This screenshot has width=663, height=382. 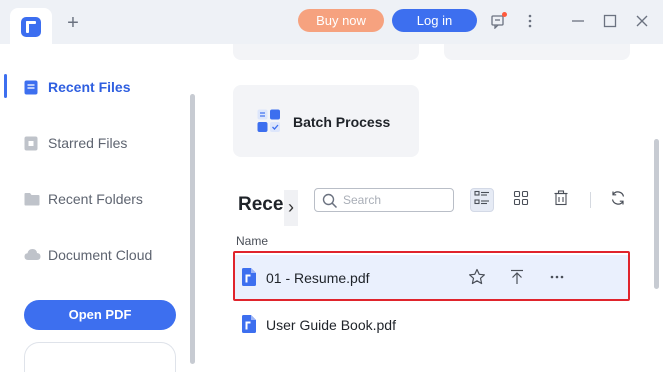 I want to click on sidebar-item-document-cloud: Document Cloud, so click(x=94, y=255).